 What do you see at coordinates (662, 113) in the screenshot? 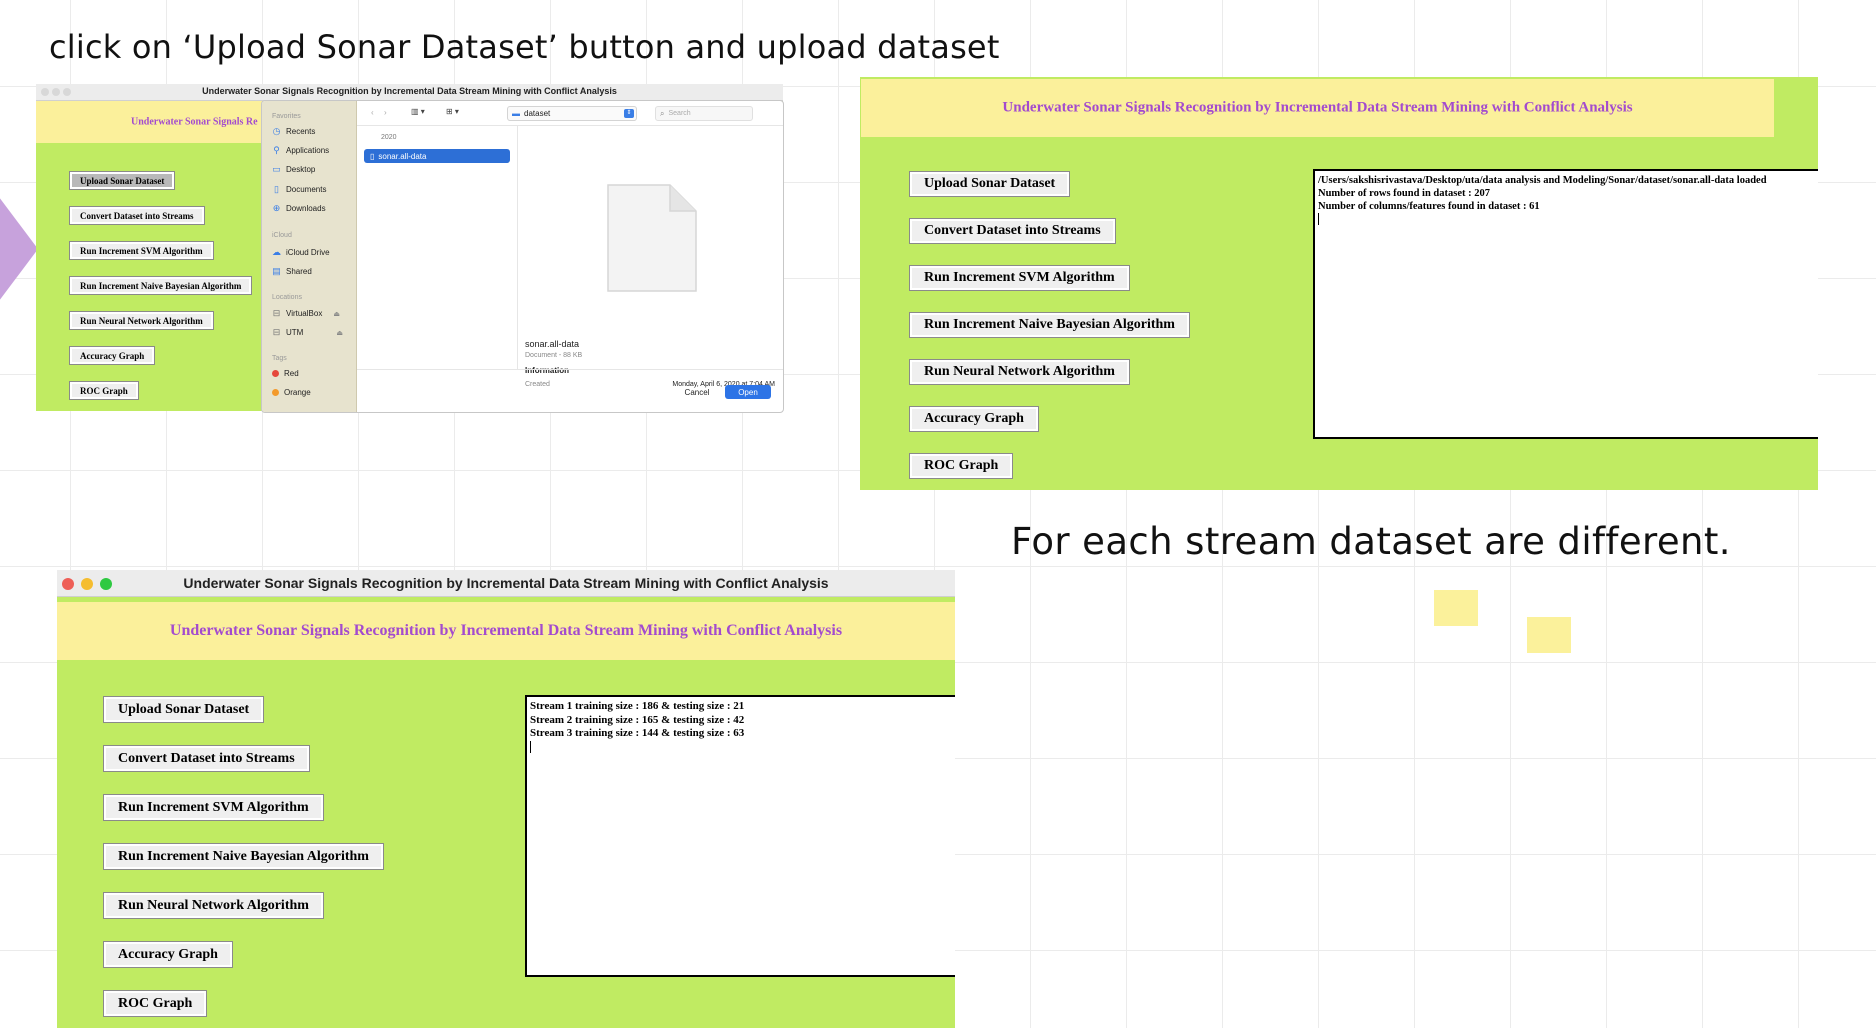
I see `search-icon: ⌕` at bounding box center [662, 113].